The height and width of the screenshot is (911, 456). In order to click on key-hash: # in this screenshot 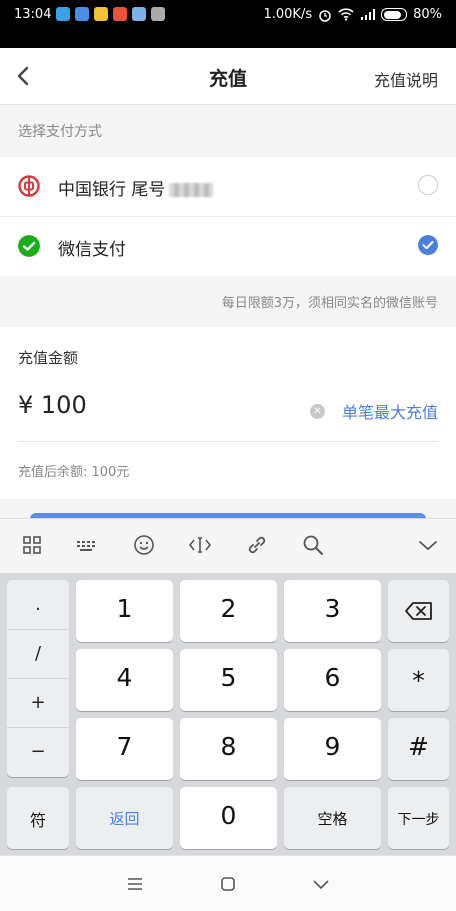, I will do `click(418, 749)`.